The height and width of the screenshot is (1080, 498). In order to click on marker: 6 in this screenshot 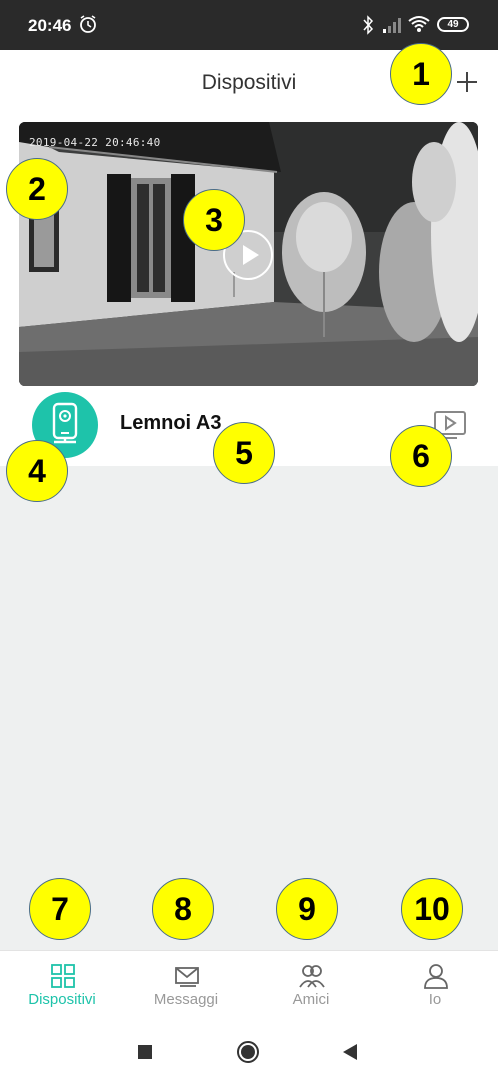, I will do `click(421, 456)`.